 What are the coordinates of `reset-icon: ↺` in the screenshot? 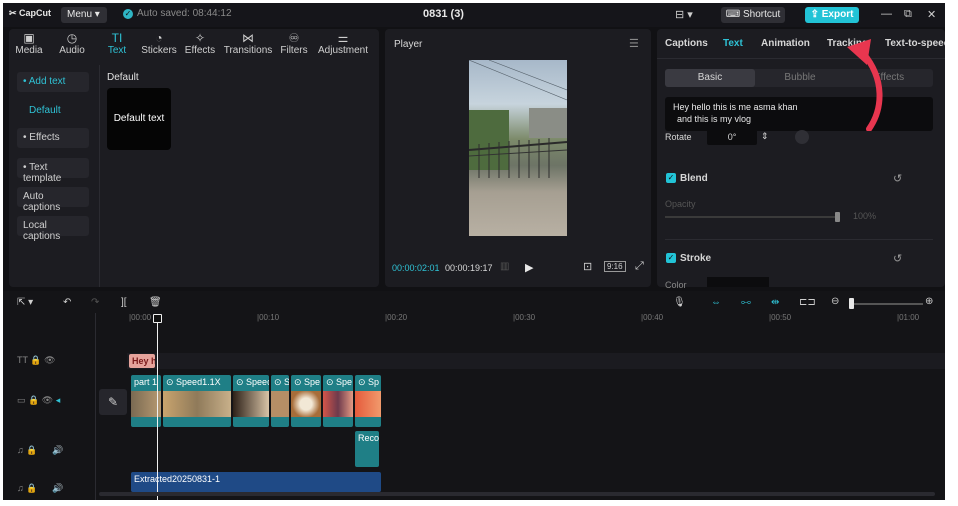 It's located at (897, 178).